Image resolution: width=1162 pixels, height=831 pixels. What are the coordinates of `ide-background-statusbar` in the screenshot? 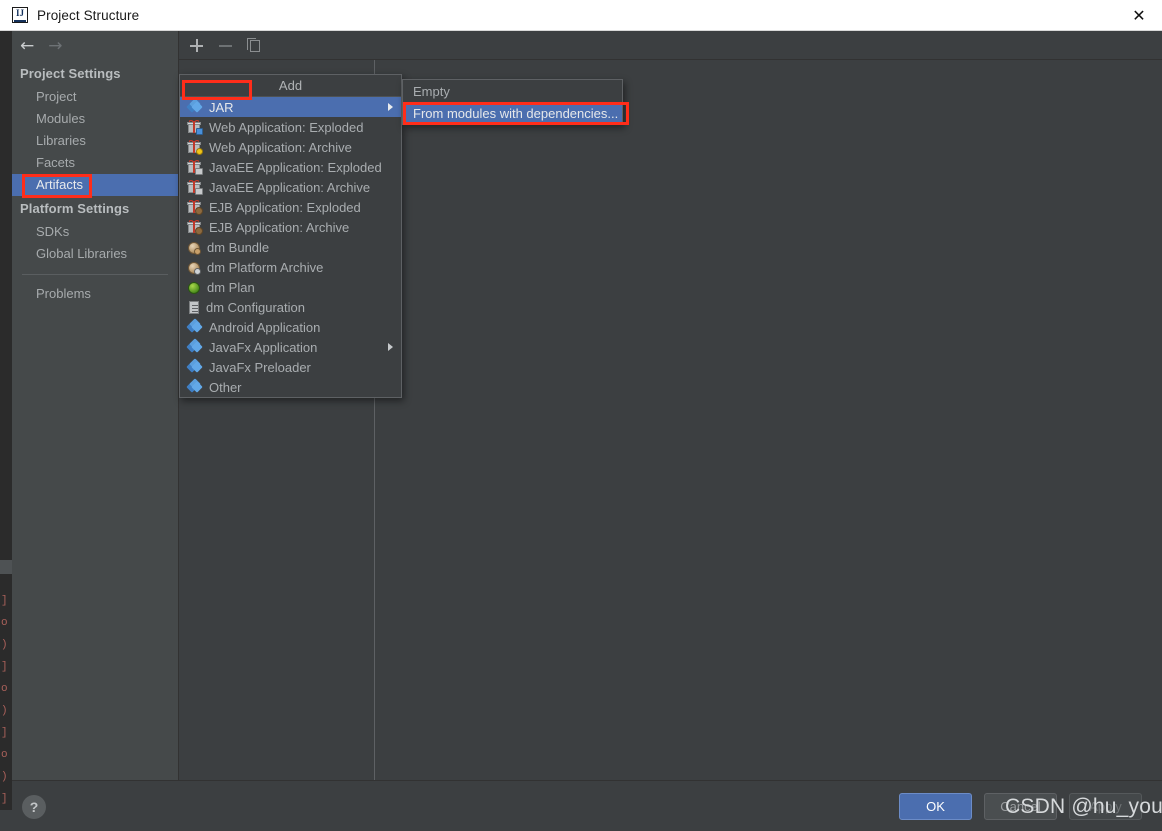 It's located at (6, 820).